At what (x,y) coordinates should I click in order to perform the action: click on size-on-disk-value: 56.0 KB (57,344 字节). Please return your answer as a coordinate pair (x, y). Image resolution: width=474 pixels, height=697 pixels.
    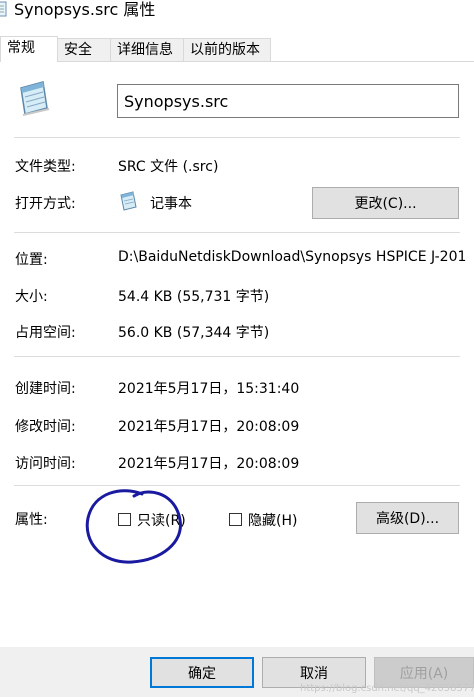
    Looking at the image, I should click on (194, 333).